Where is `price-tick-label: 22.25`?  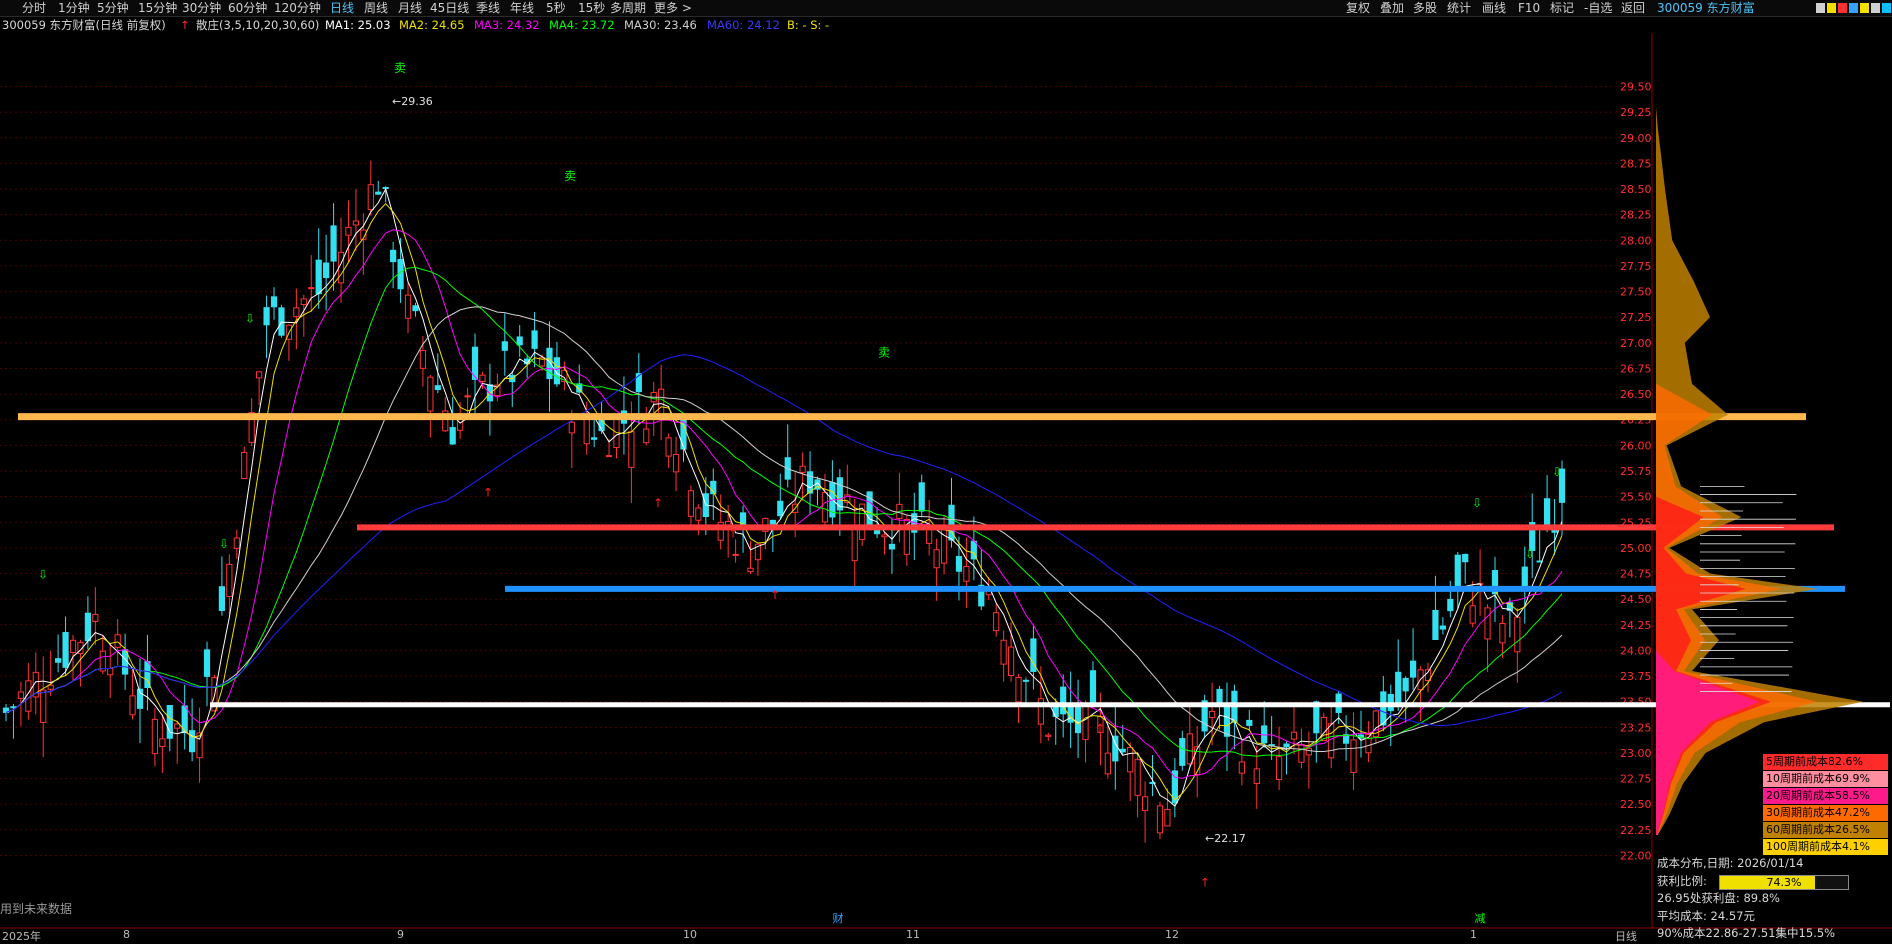
price-tick-label: 22.25 is located at coordinates (1636, 830).